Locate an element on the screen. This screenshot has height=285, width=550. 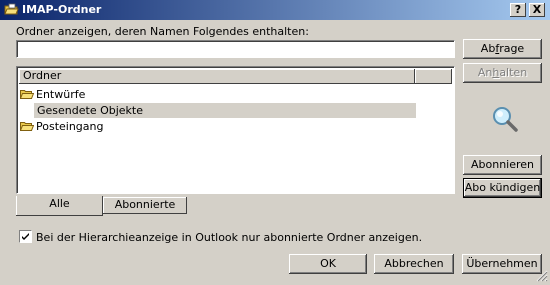
help-button: ? is located at coordinates (518, 10).